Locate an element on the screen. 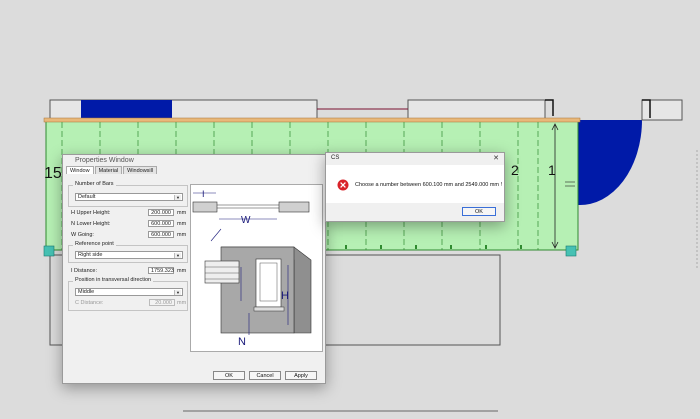  corner-bracket is located at coordinates (549, 107).